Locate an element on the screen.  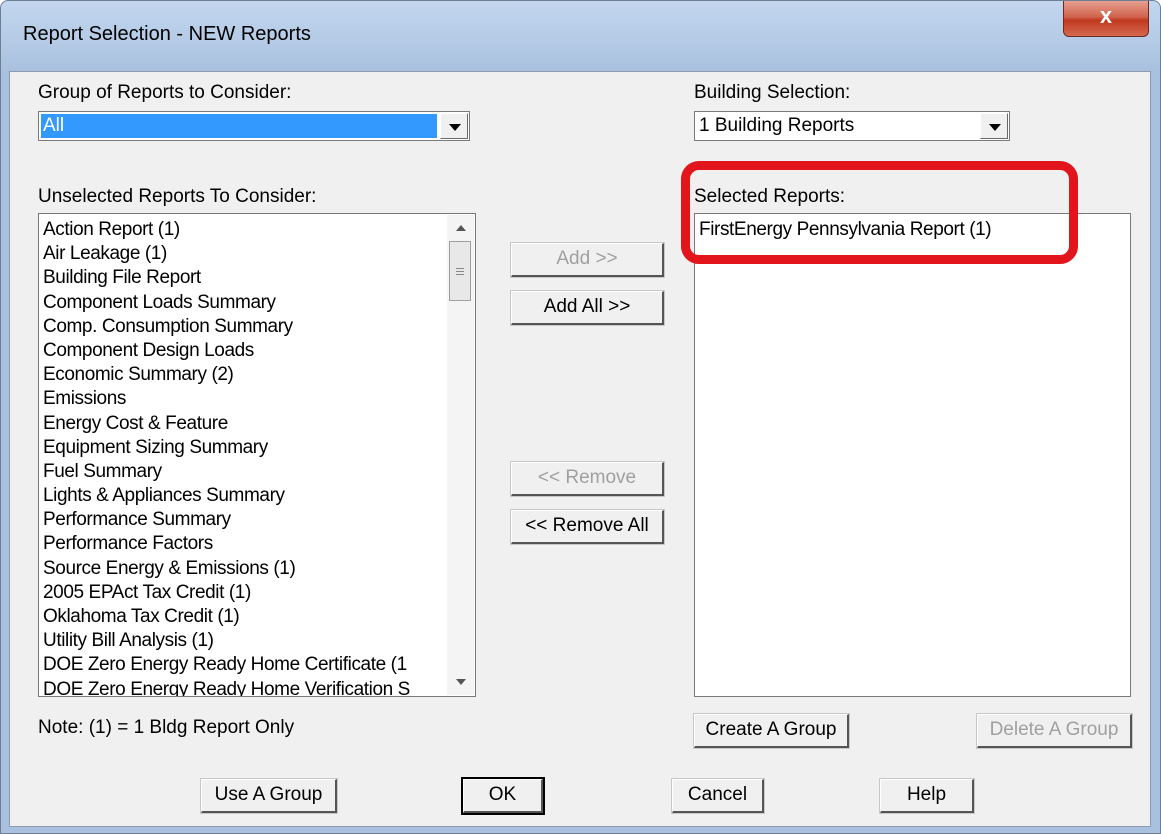
list-item: Comp. Consumption Summary is located at coordinates (244, 327).